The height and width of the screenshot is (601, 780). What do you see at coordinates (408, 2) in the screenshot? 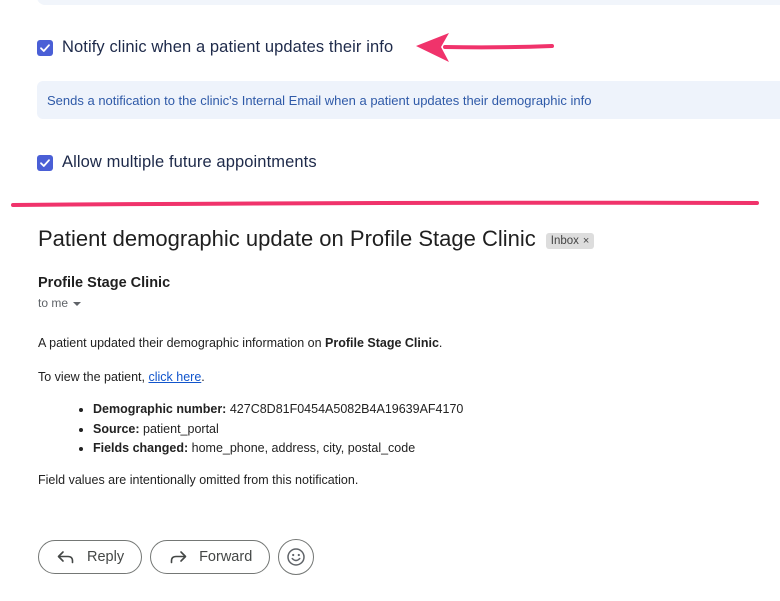
I see `settings-card-edge` at bounding box center [408, 2].